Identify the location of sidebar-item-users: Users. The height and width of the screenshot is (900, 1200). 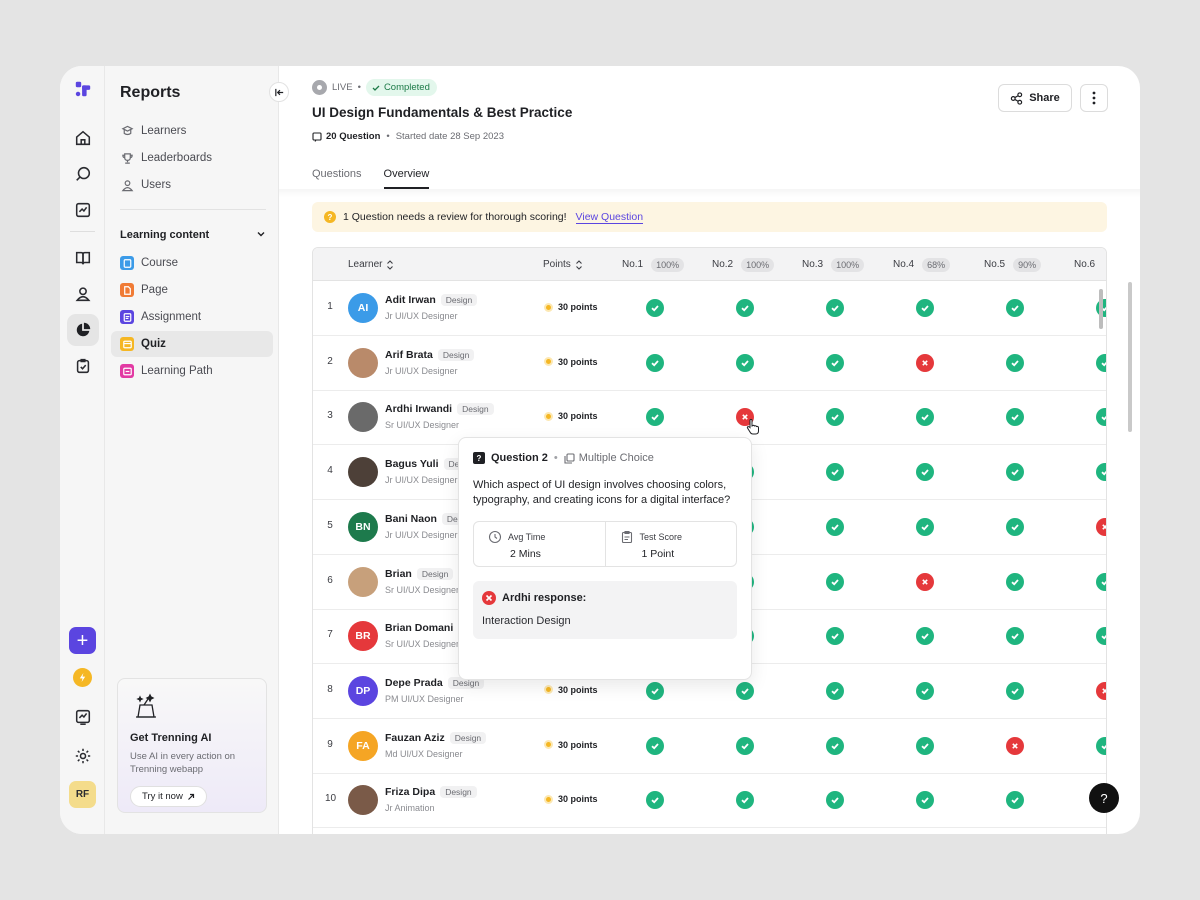
(192, 185).